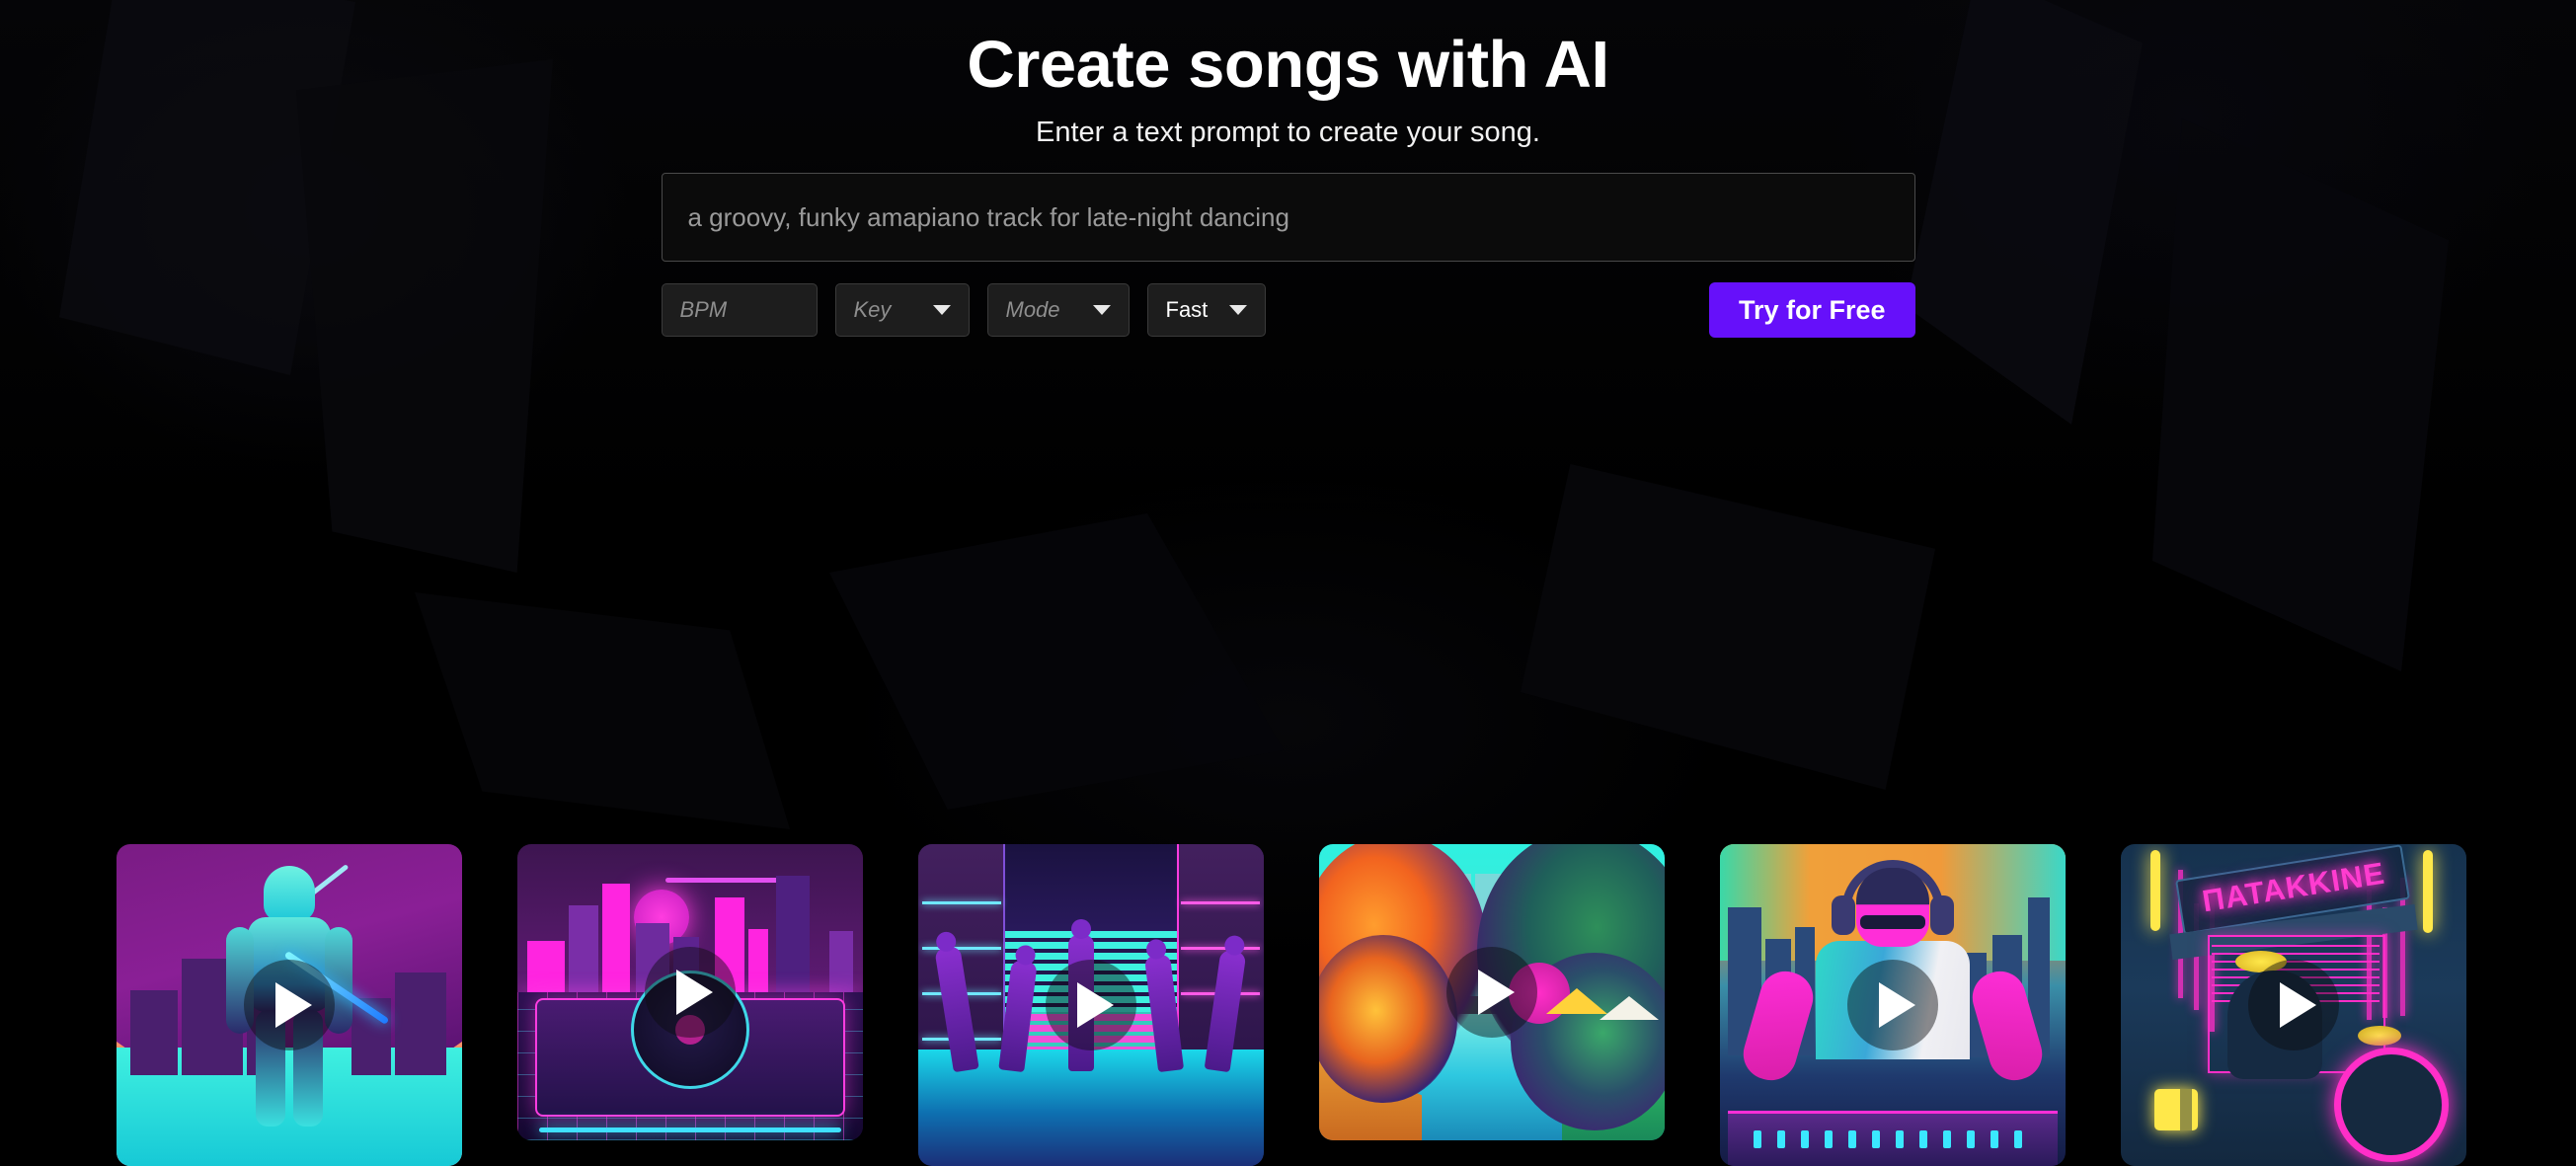 This screenshot has height=1166, width=2576. Describe the element at coordinates (1288, 506) in the screenshot. I see `explore-prompts-heading: Explore Prompts` at that location.